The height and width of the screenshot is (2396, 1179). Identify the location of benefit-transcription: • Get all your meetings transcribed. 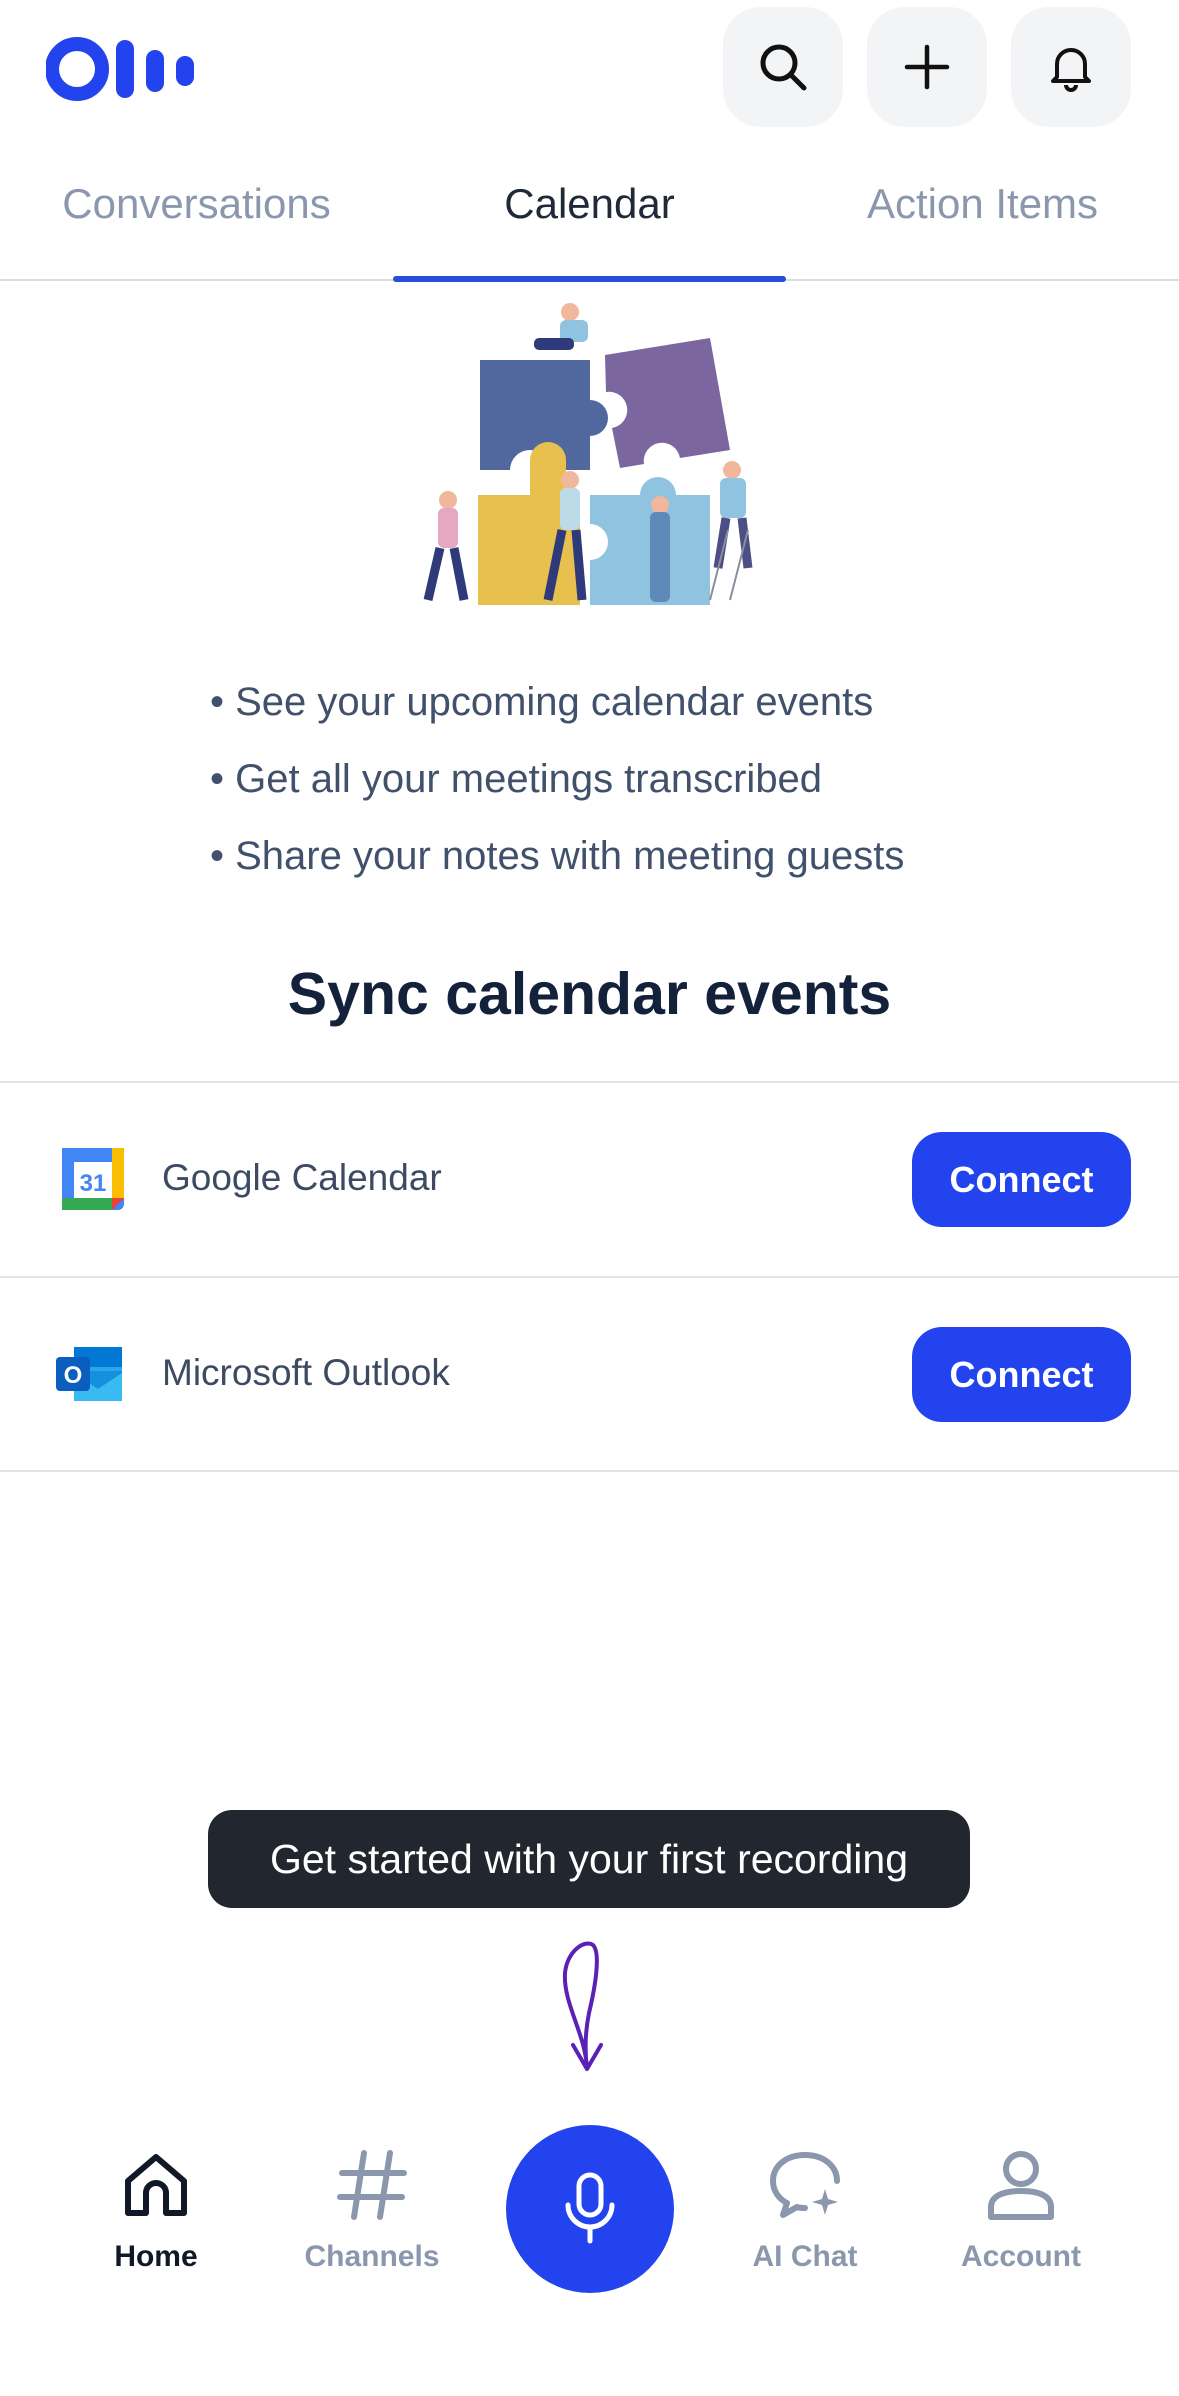
(516, 779).